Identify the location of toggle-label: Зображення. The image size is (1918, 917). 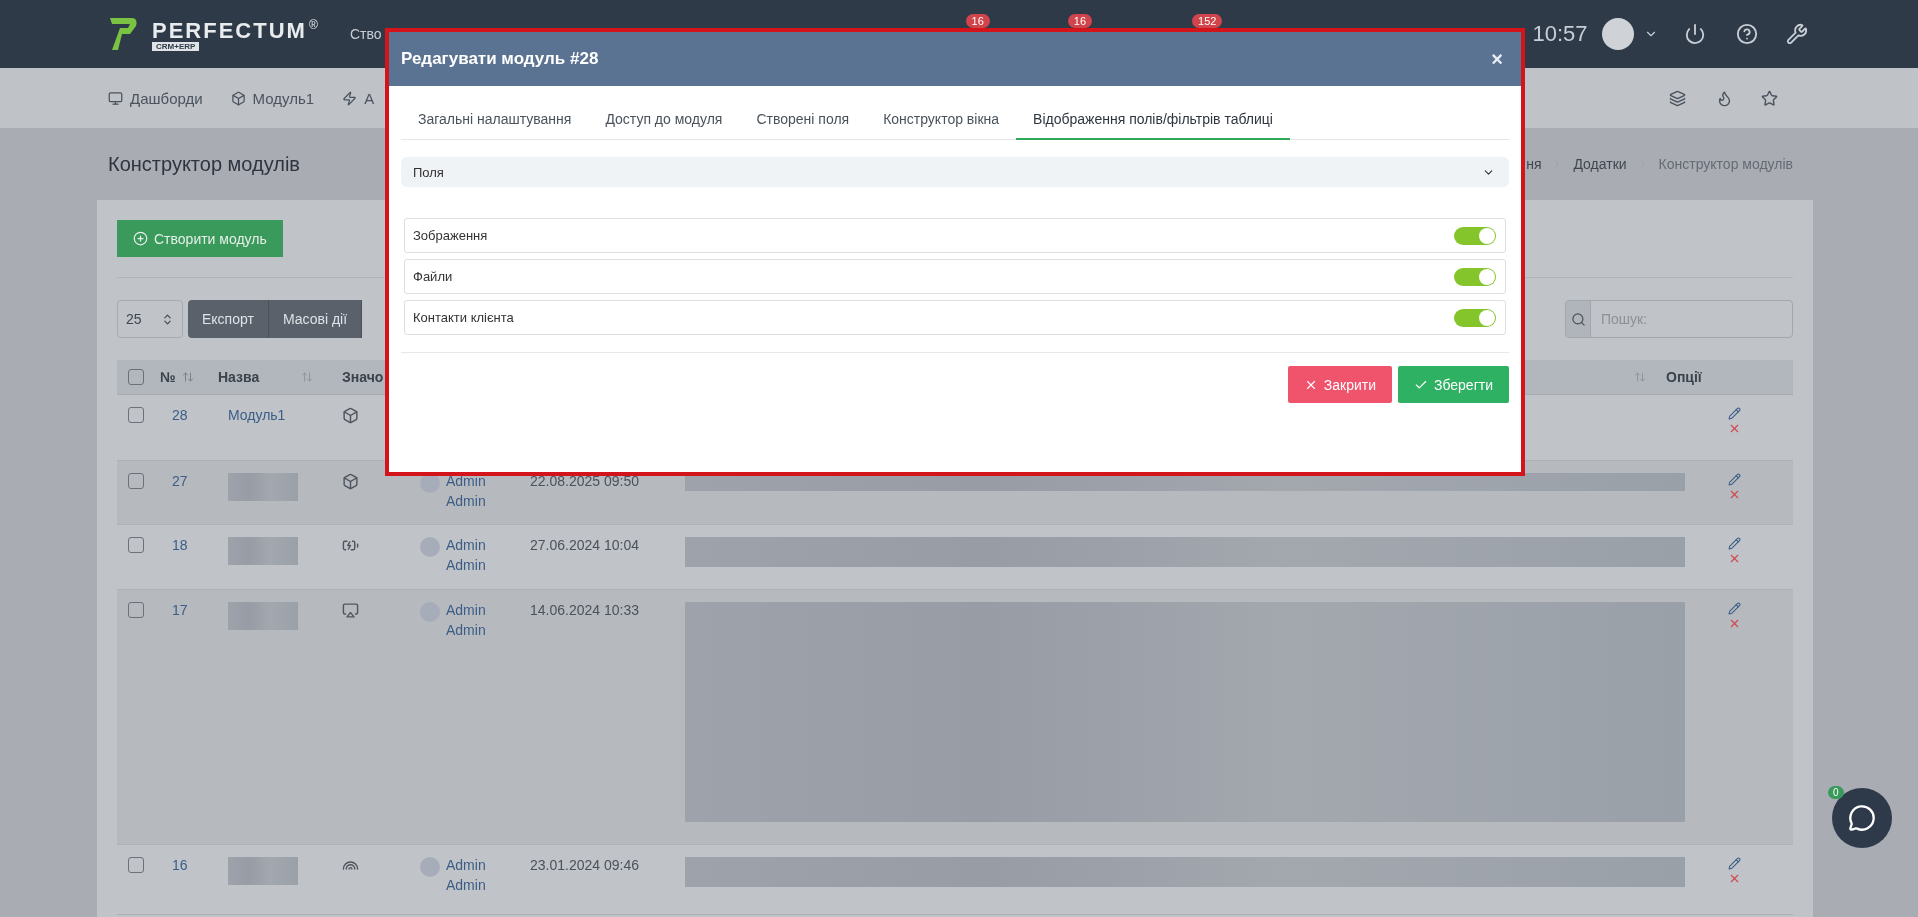
(450, 235).